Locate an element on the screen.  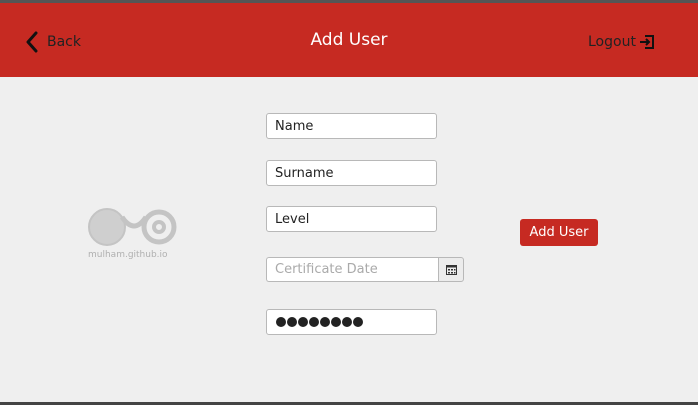
logout-button: Logout is located at coordinates (622, 42).